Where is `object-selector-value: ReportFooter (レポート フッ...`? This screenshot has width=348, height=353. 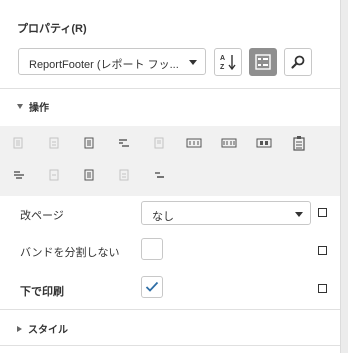 object-selector-value: ReportFooter (レポート フッ... is located at coordinates (104, 65).